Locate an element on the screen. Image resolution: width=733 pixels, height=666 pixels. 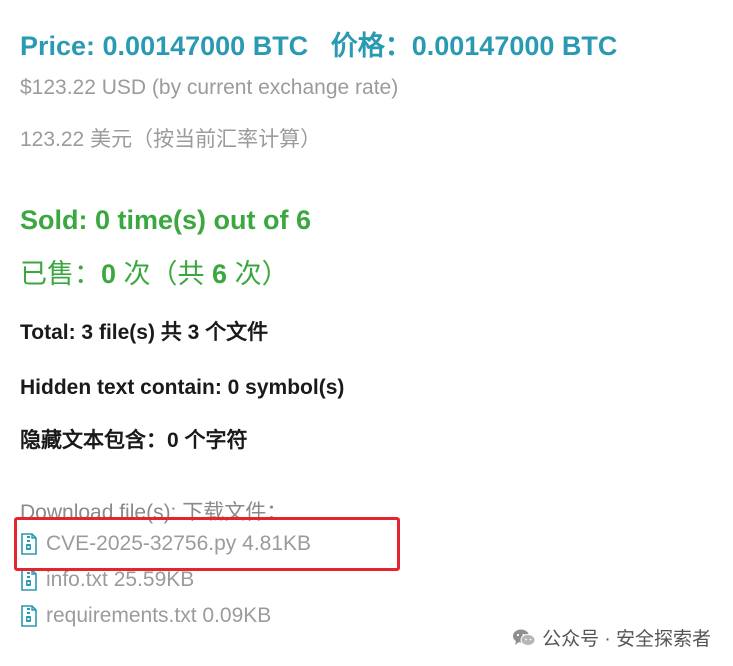
hidden-text-en: Hidden text contain: 0 symbol(s) is located at coordinates (182, 387).